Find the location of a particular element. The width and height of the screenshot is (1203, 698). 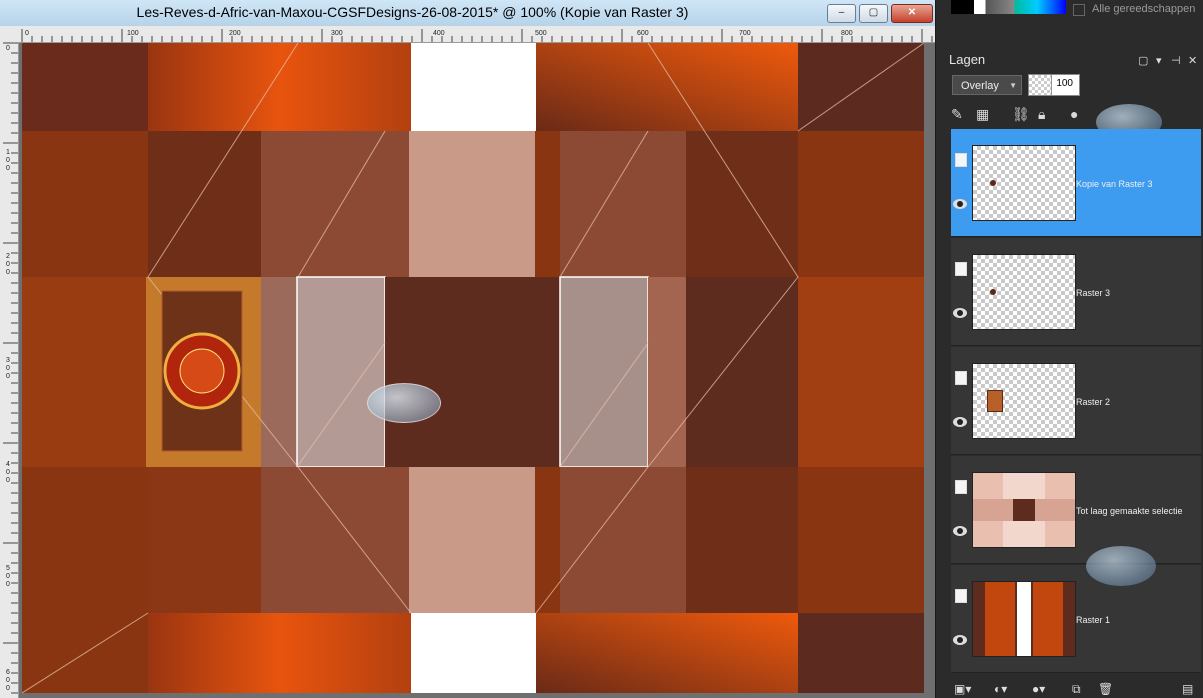

band-4-tan-left is located at coordinates (335, 540).